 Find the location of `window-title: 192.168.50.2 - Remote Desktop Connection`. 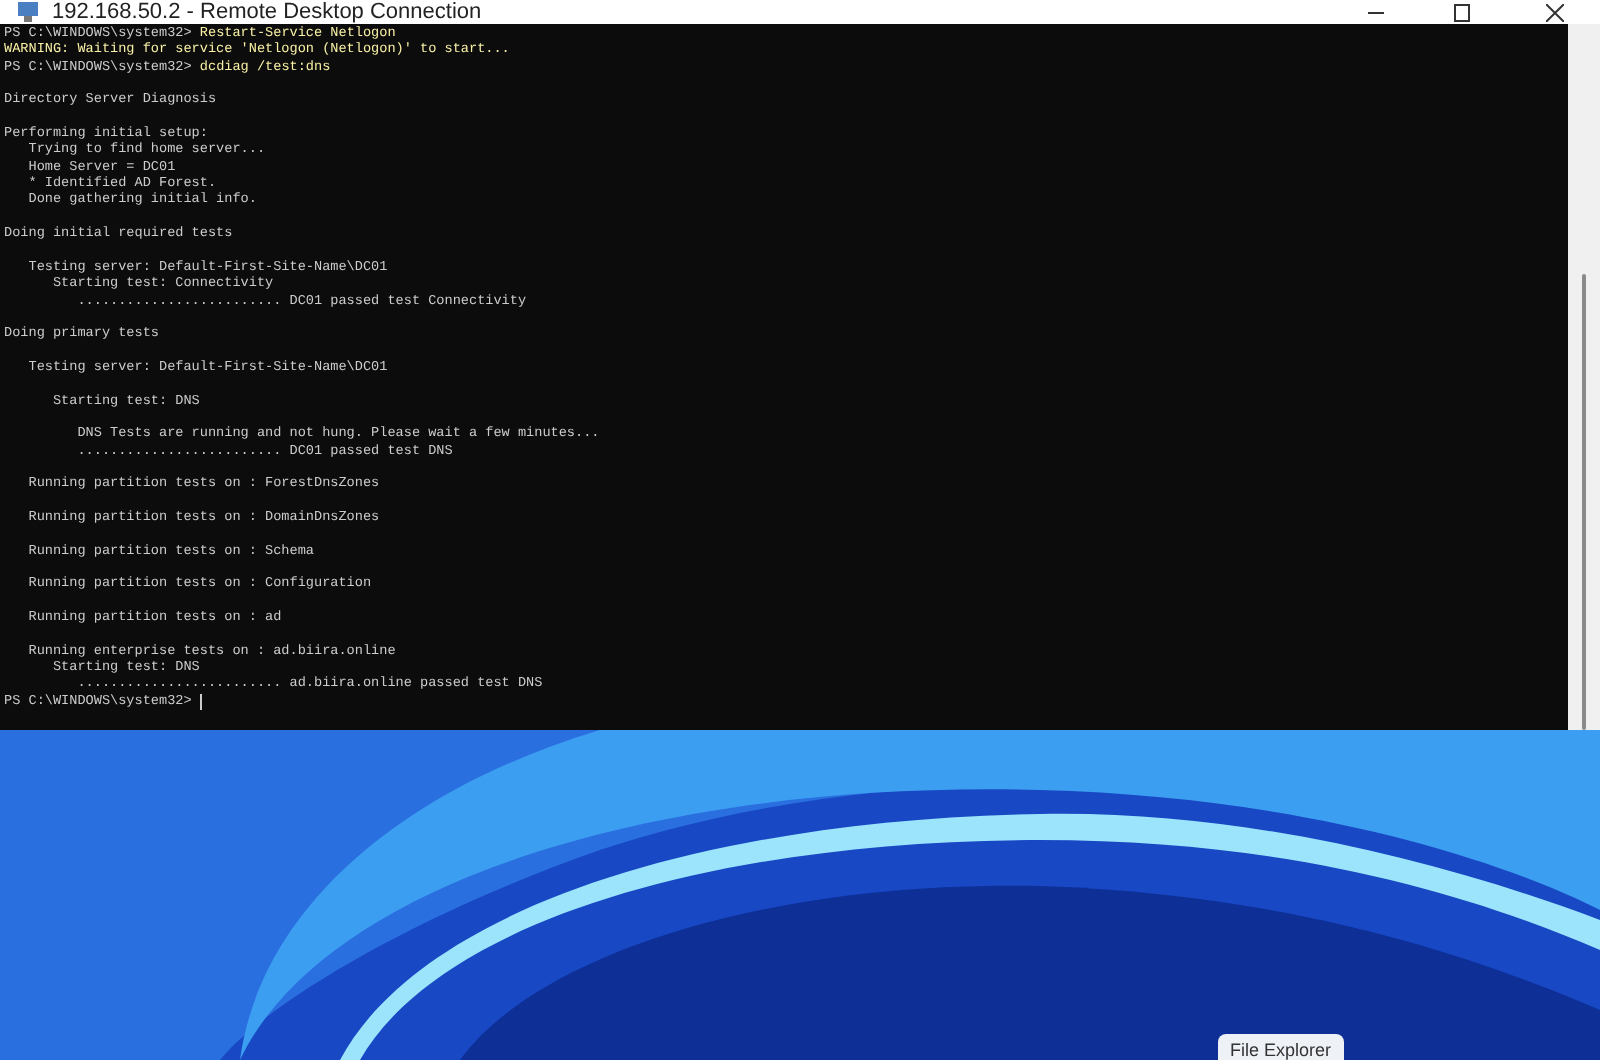

window-title: 192.168.50.2 - Remote Desktop Connection is located at coordinates (267, 12).